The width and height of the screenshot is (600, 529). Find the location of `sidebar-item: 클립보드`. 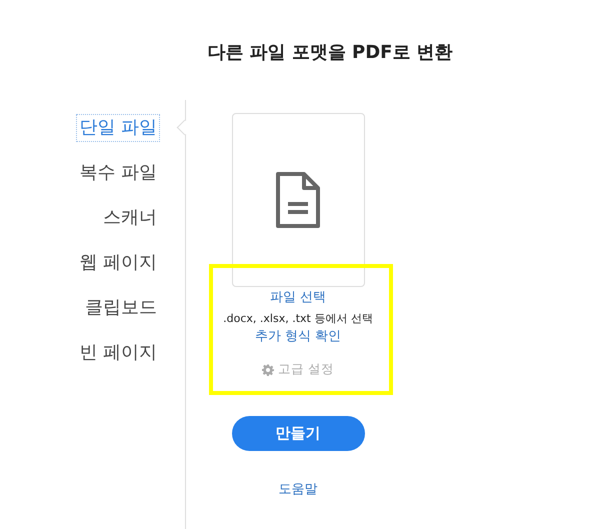

sidebar-item: 클립보드 is located at coordinates (121, 308).